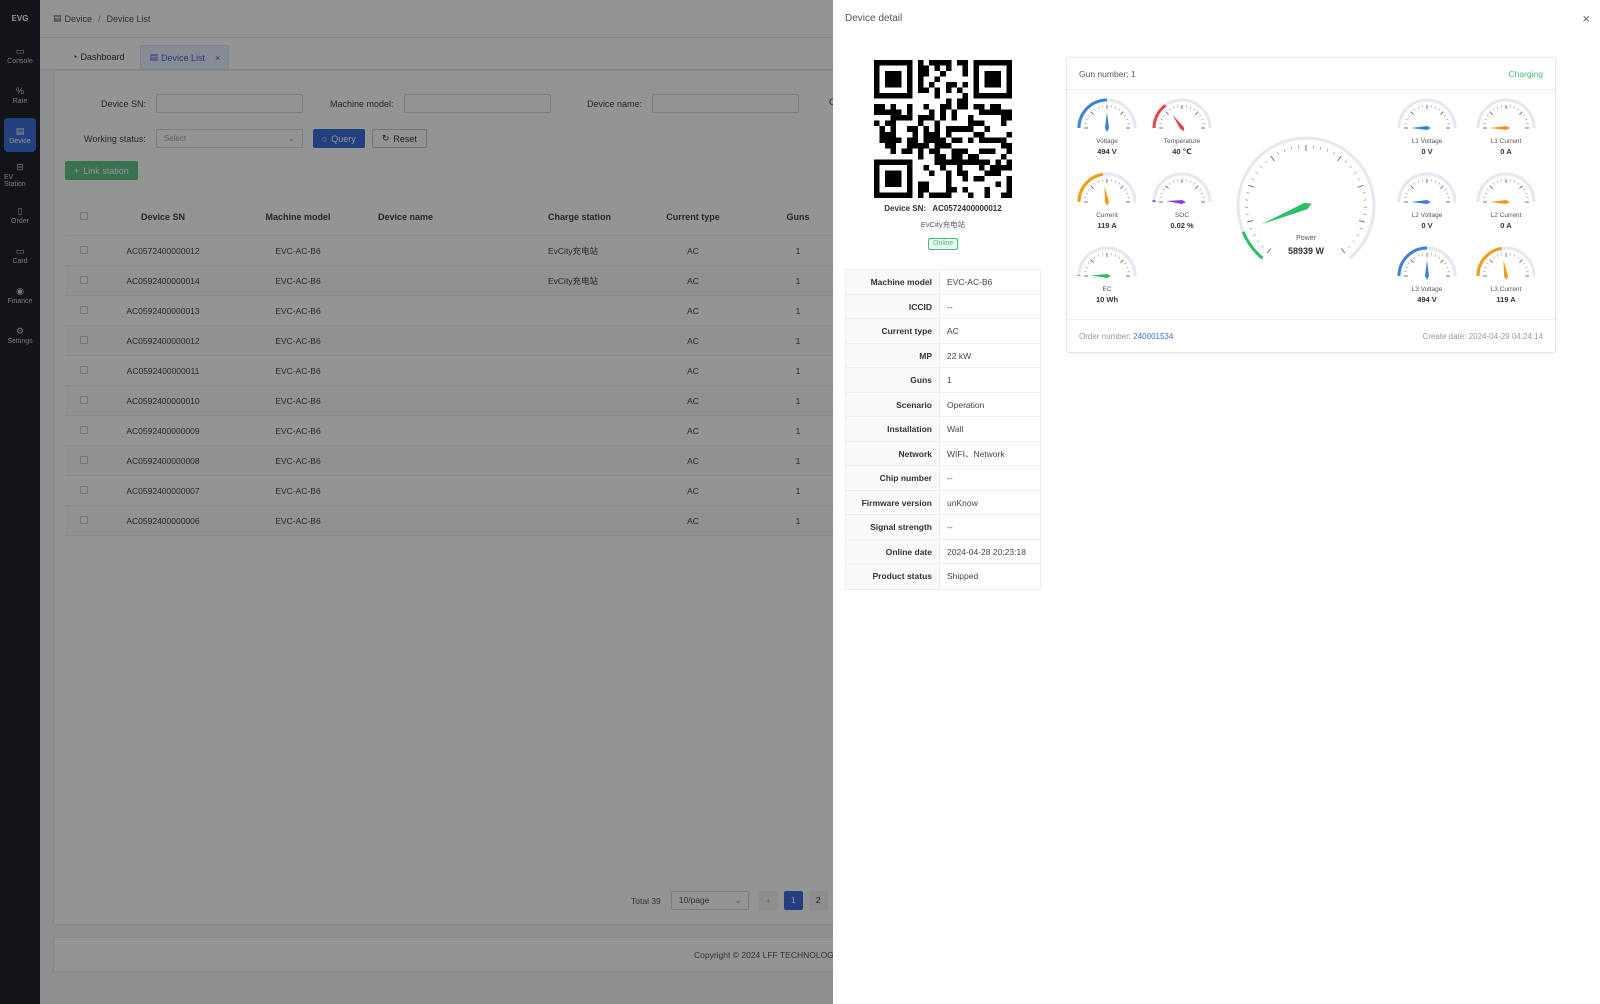 Image resolution: width=1600 pixels, height=1004 pixels. What do you see at coordinates (1306, 201) in the screenshot?
I see `power-gauge: Power 58939 W` at bounding box center [1306, 201].